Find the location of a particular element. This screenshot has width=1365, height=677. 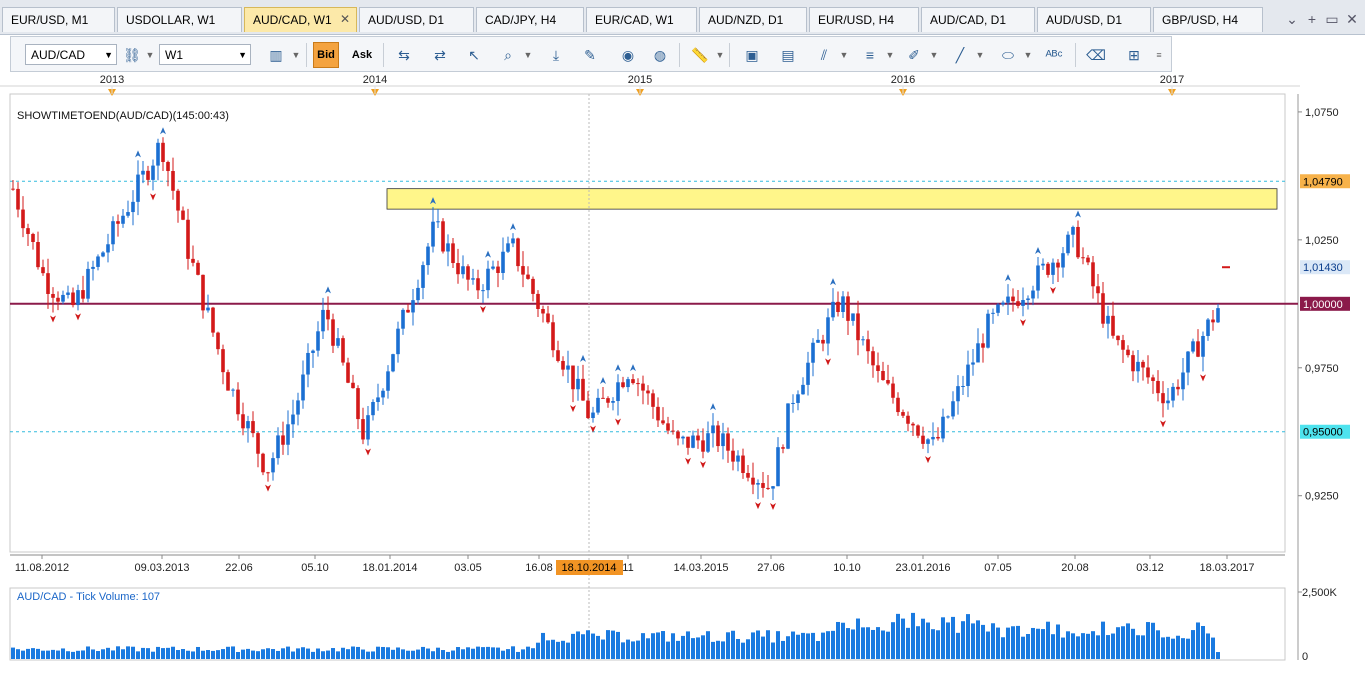

crosshair-icon: ⇄ is located at coordinates (440, 55).